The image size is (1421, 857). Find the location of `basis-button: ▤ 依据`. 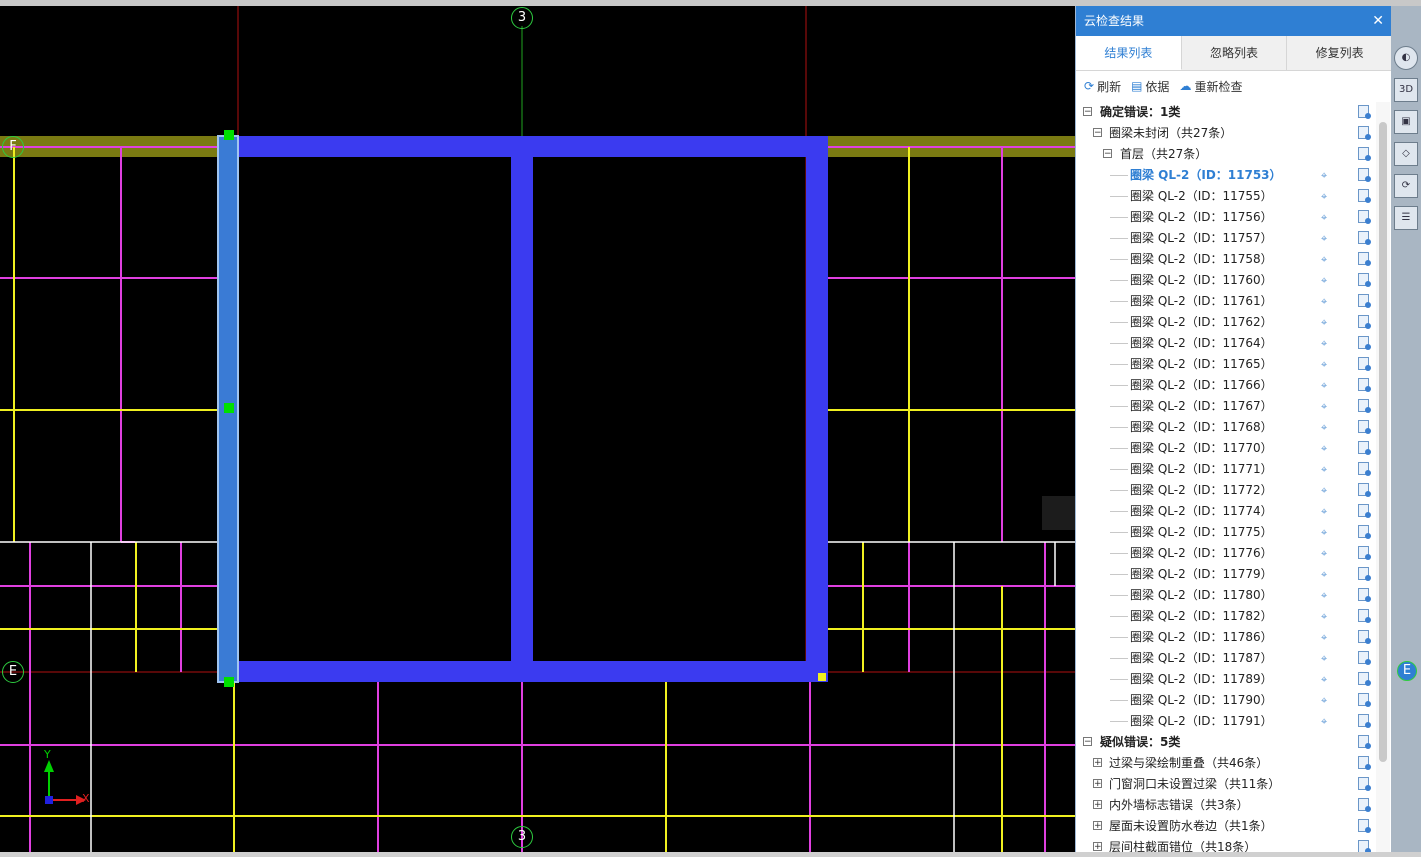

basis-button: ▤ 依据 is located at coordinates (1150, 86).